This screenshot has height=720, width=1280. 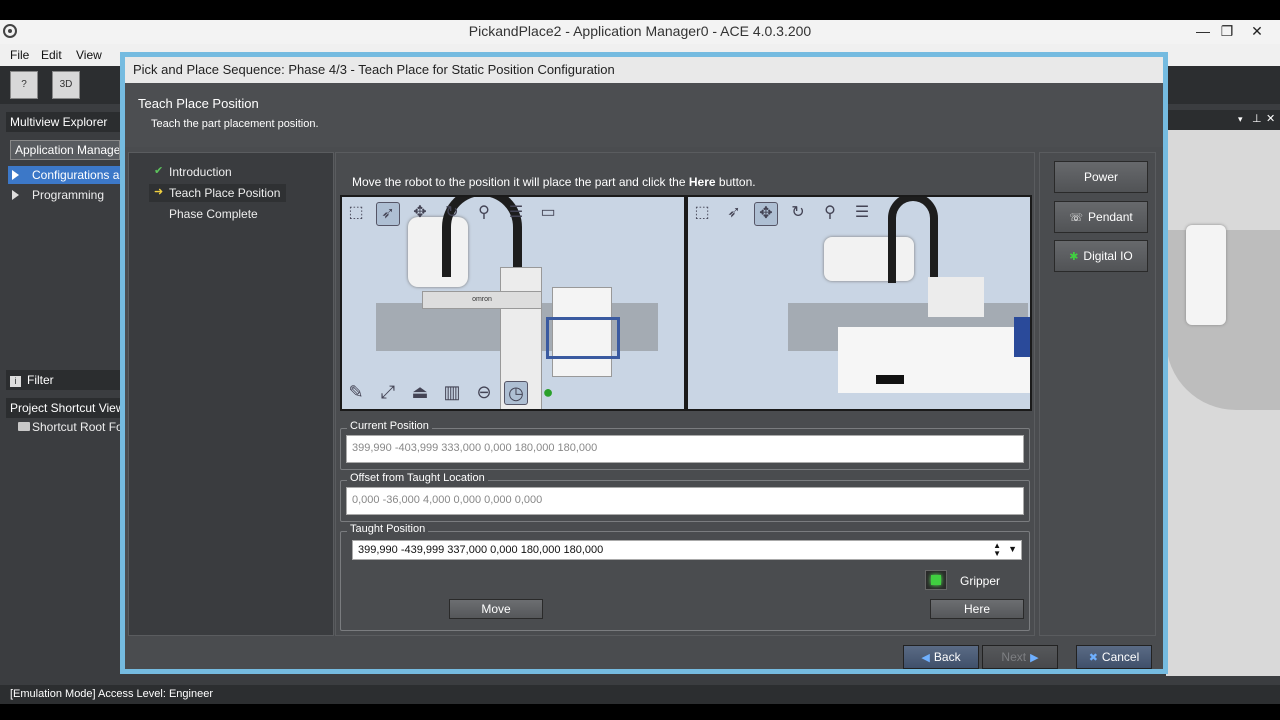 What do you see at coordinates (702, 182) in the screenshot?
I see `instruction-bold: Here` at bounding box center [702, 182].